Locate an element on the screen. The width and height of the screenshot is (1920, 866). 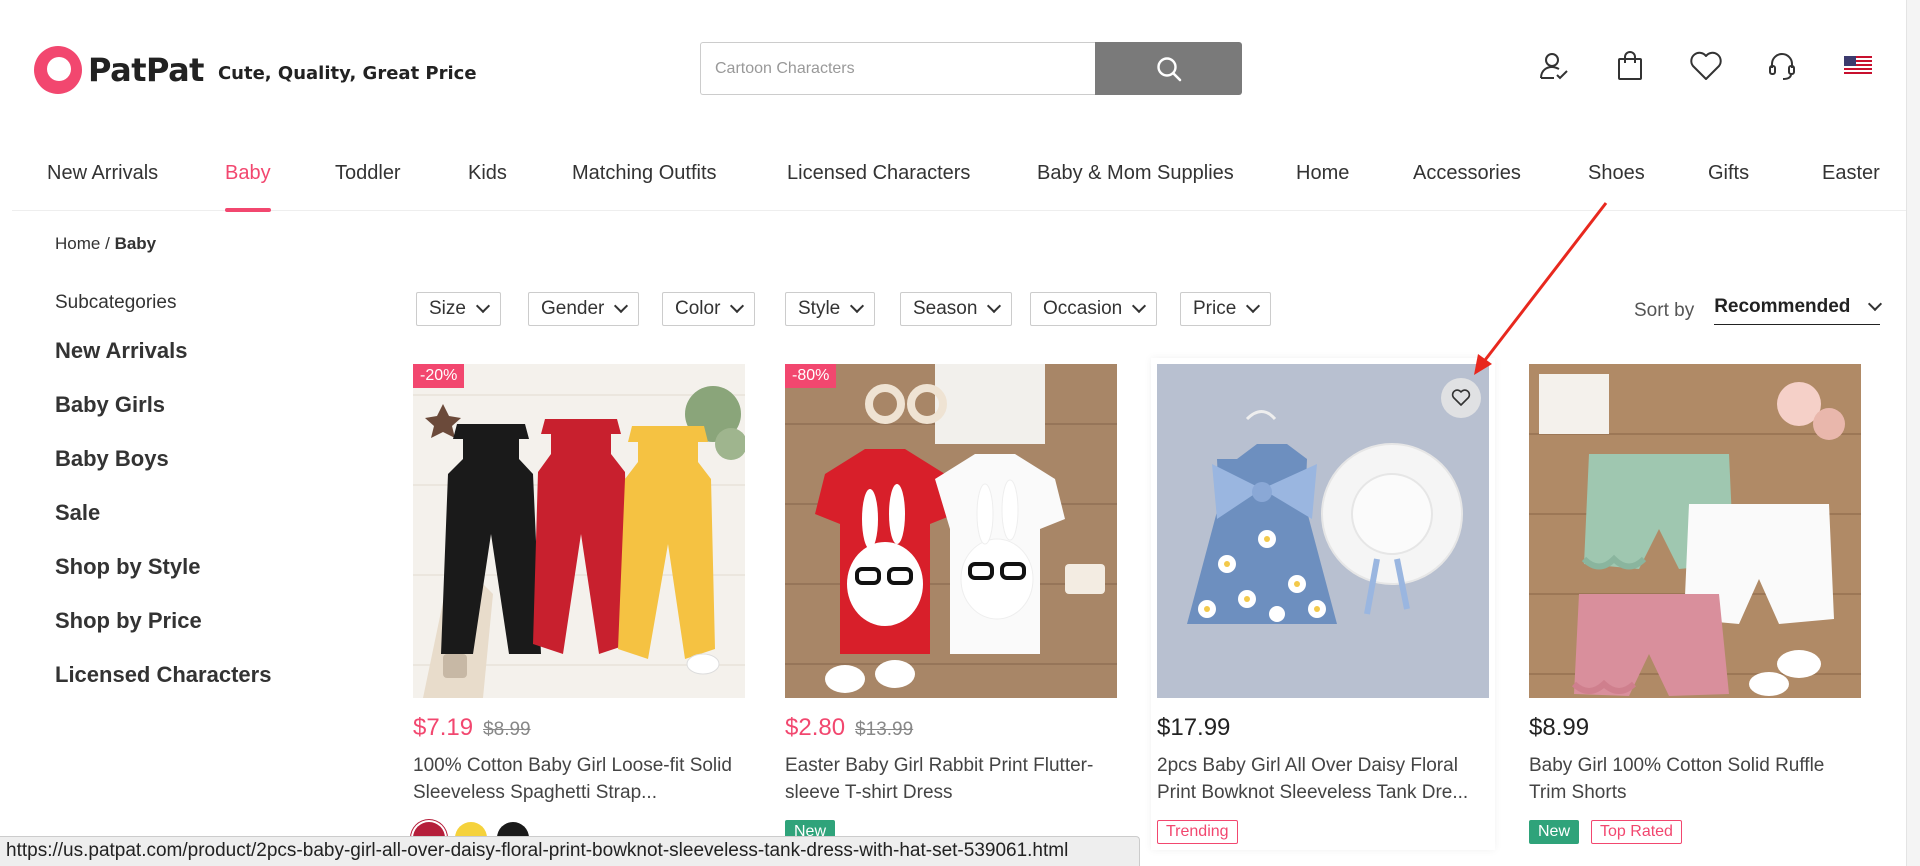
breadcrumb: Home / Baby is located at coordinates (105, 244).